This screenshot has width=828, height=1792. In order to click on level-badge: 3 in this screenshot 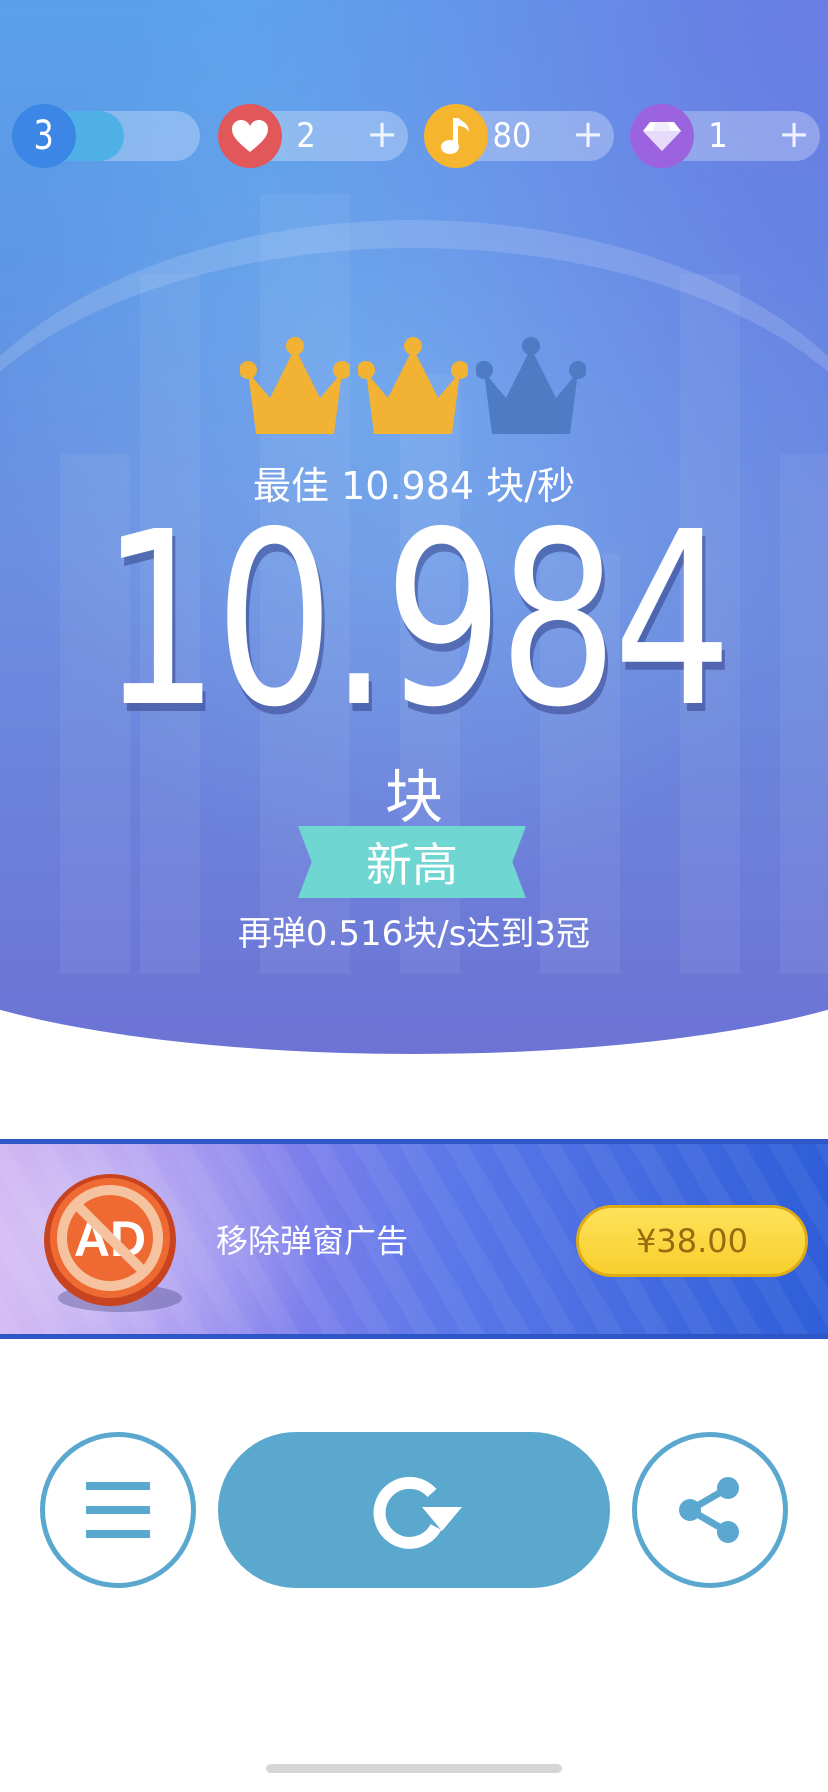, I will do `click(44, 136)`.